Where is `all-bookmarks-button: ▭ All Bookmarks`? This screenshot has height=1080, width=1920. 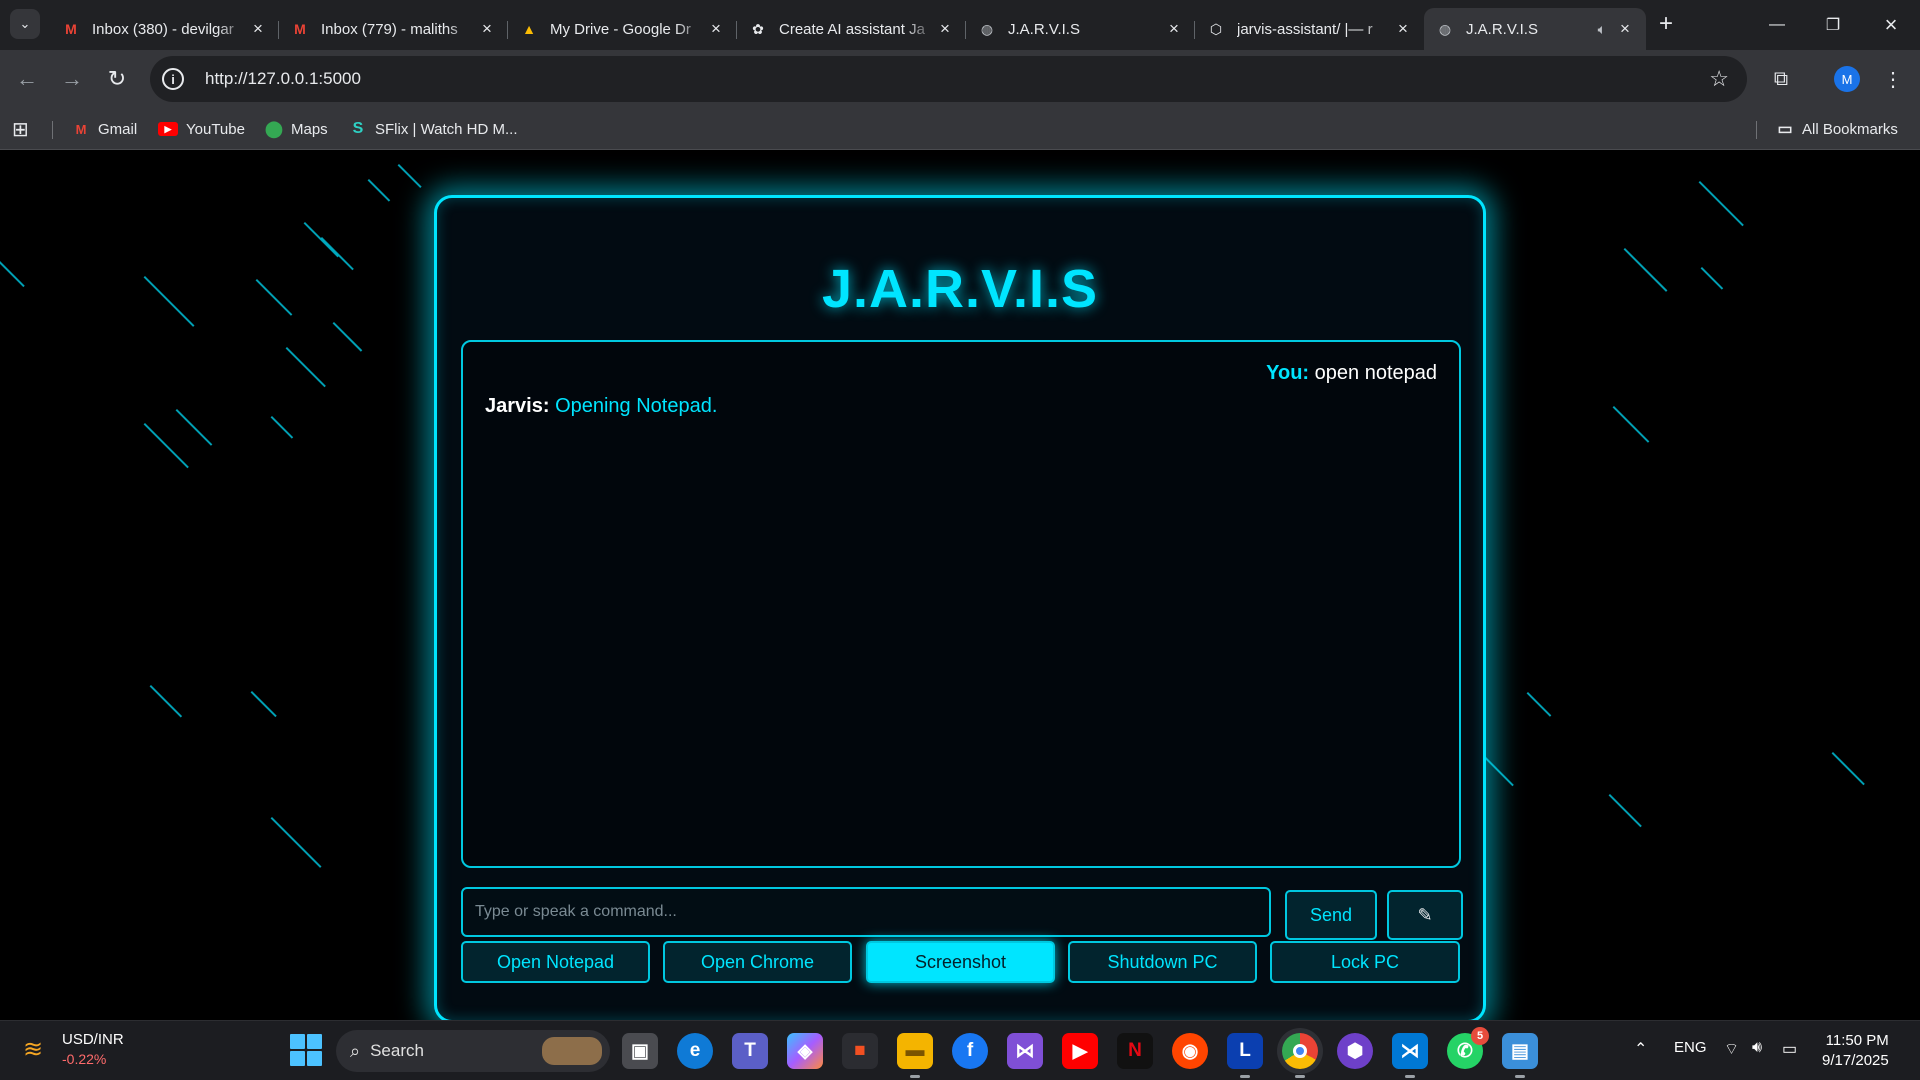
all-bookmarks-button: ▭ All Bookmarks is located at coordinates (1837, 129).